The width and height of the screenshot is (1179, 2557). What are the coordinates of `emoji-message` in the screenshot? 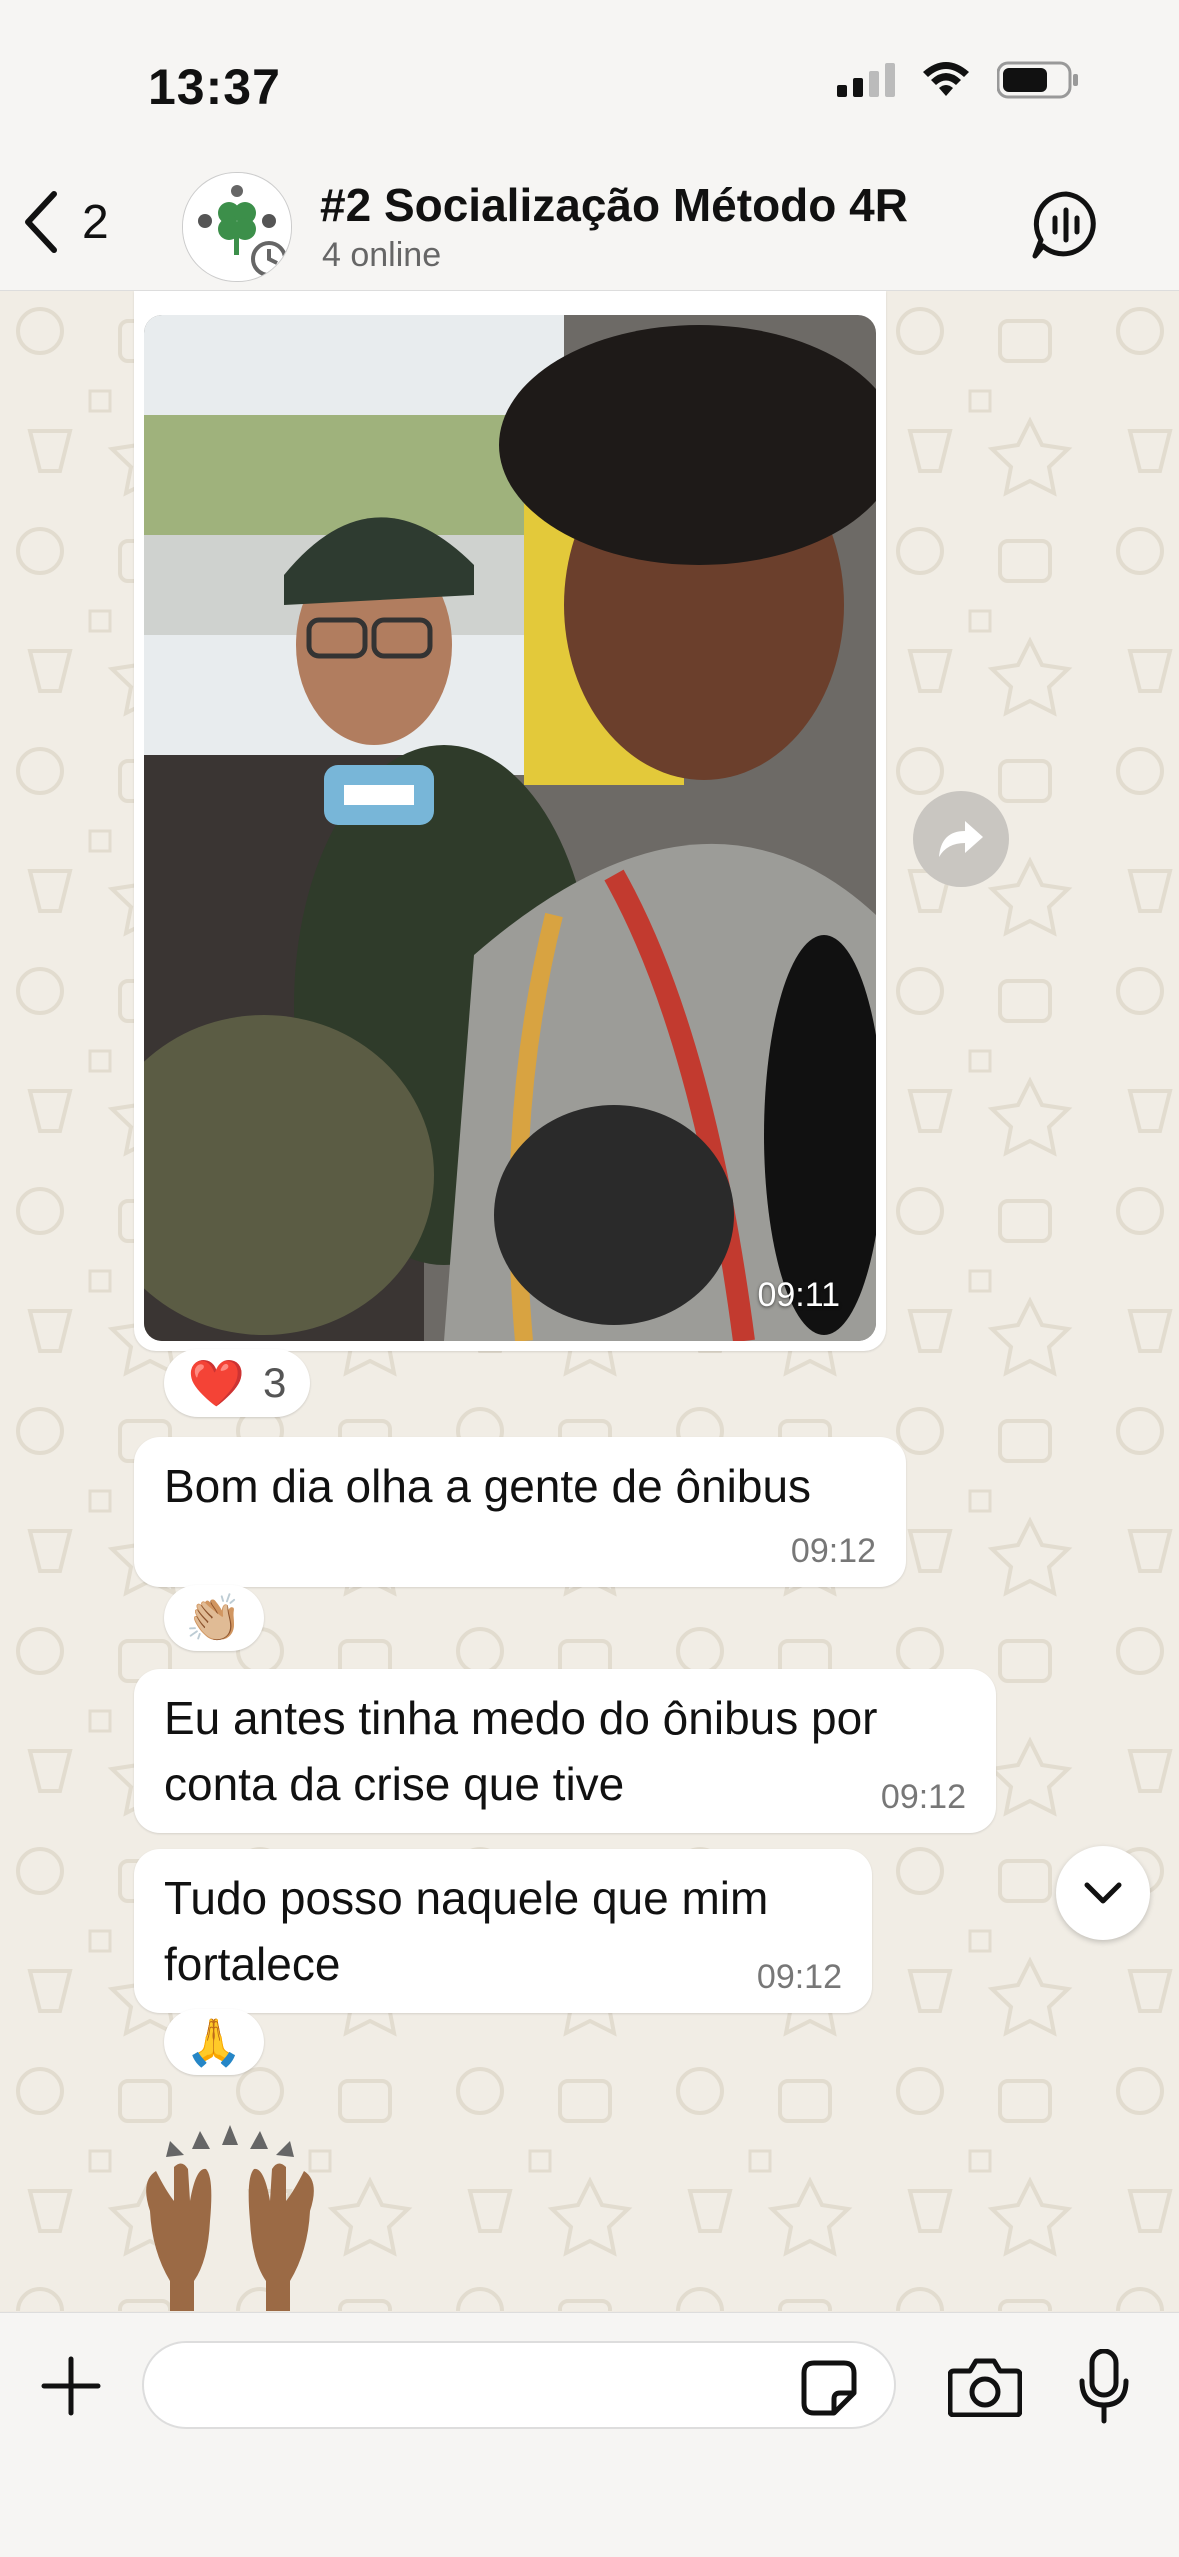 It's located at (230, 2216).